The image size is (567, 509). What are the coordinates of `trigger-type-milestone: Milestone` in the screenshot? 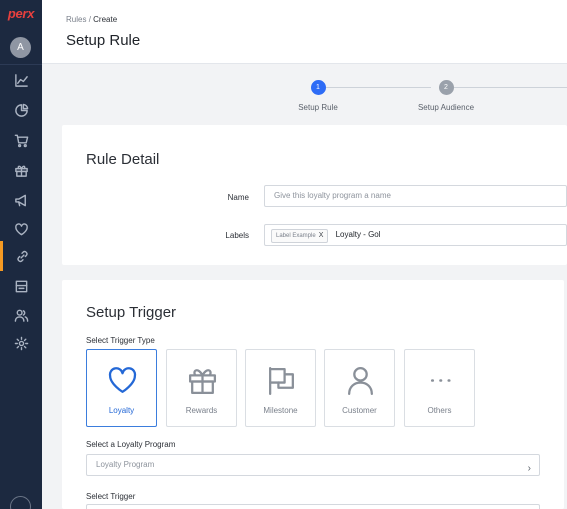 It's located at (280, 388).